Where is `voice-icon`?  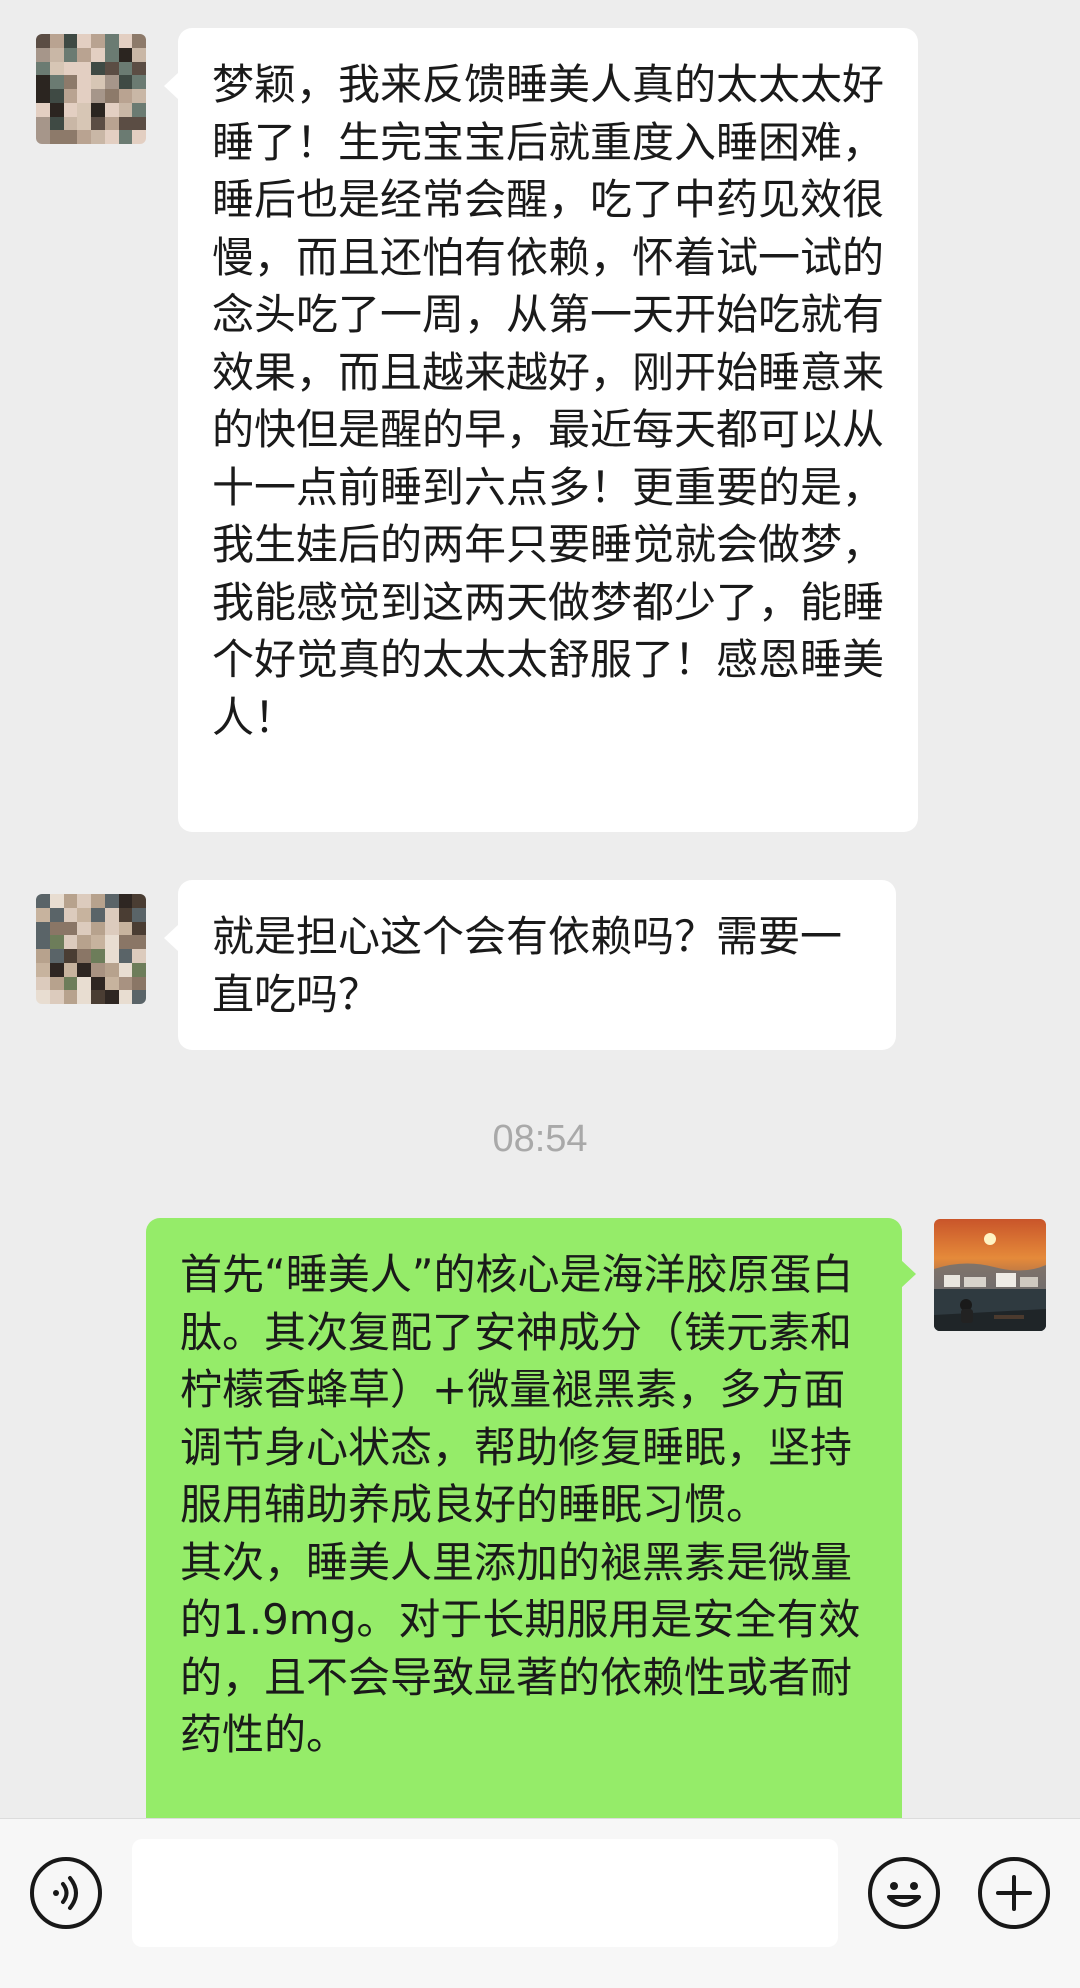 voice-icon is located at coordinates (65, 1893).